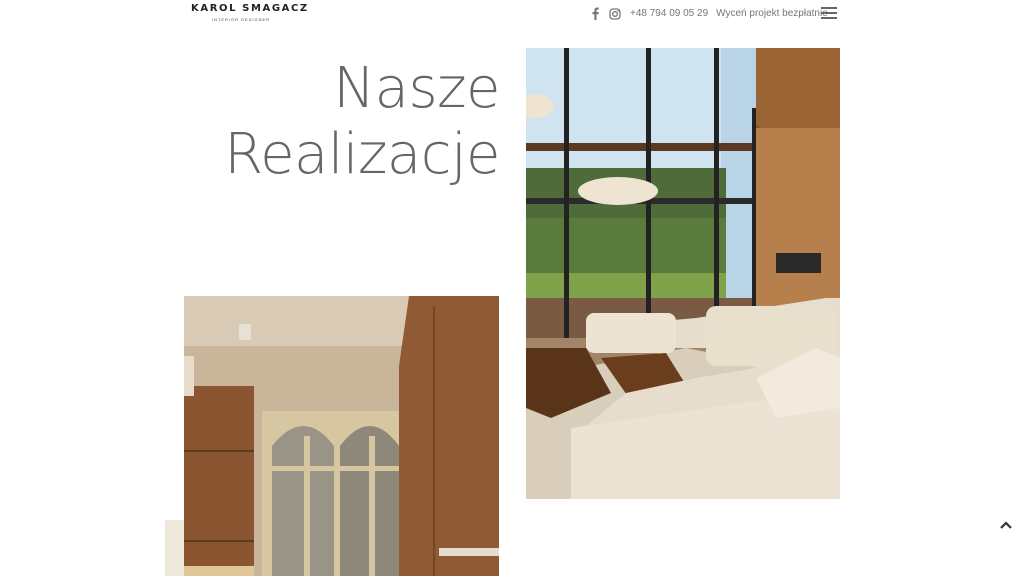 Image resolution: width=1024 pixels, height=576 pixels. What do you see at coordinates (829, 13) in the screenshot?
I see `hamburger-menu-icon` at bounding box center [829, 13].